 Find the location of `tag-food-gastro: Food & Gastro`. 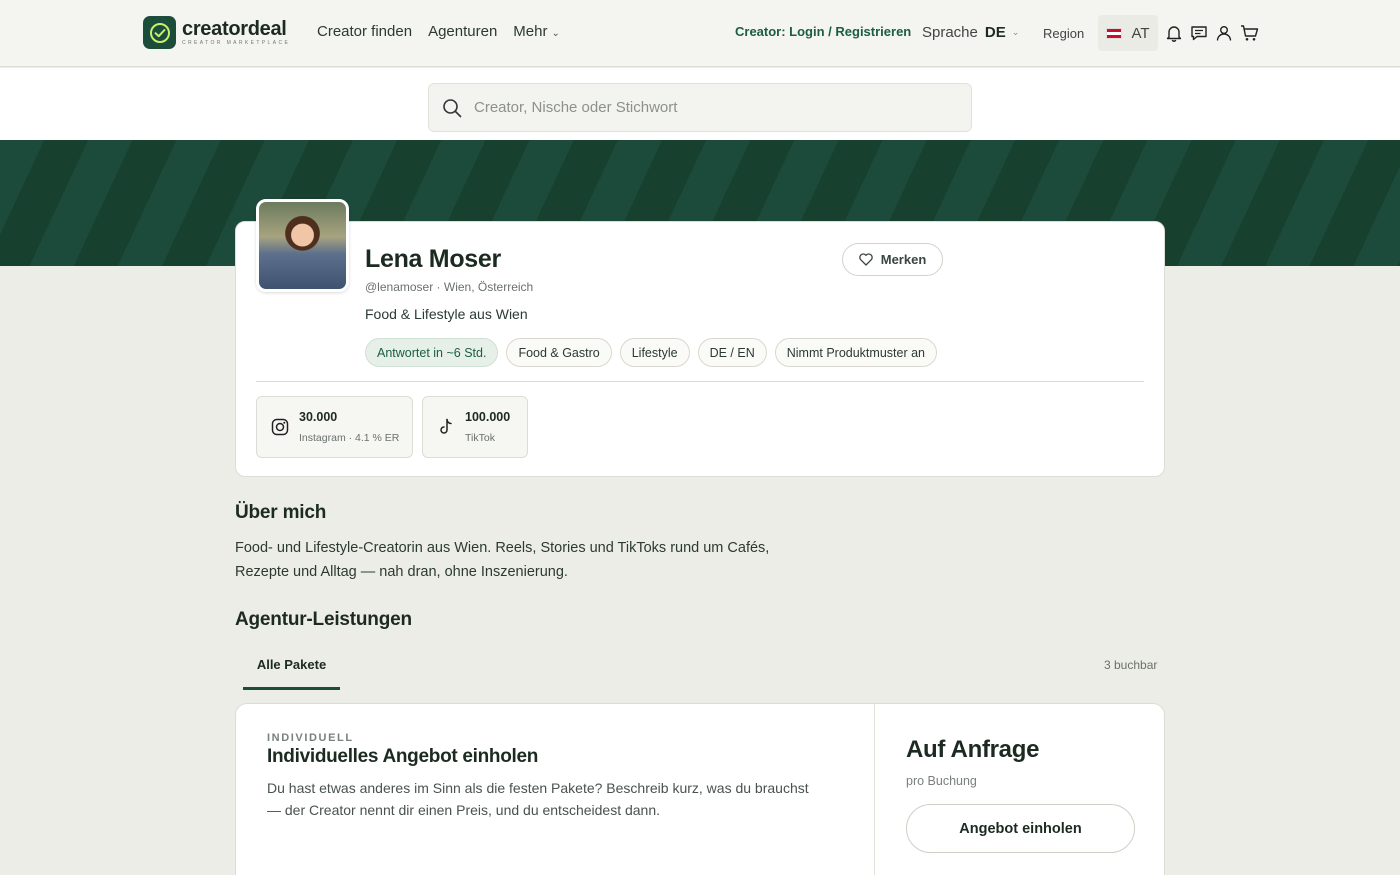

tag-food-gastro: Food & Gastro is located at coordinates (559, 352).